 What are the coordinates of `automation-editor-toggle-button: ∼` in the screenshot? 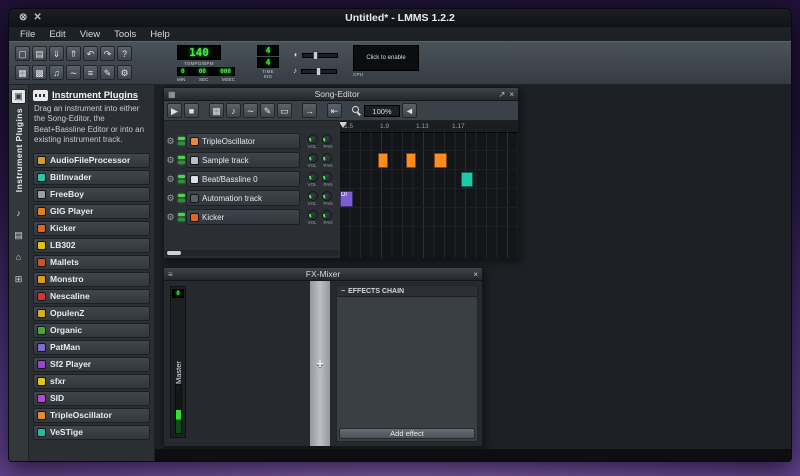 It's located at (73, 72).